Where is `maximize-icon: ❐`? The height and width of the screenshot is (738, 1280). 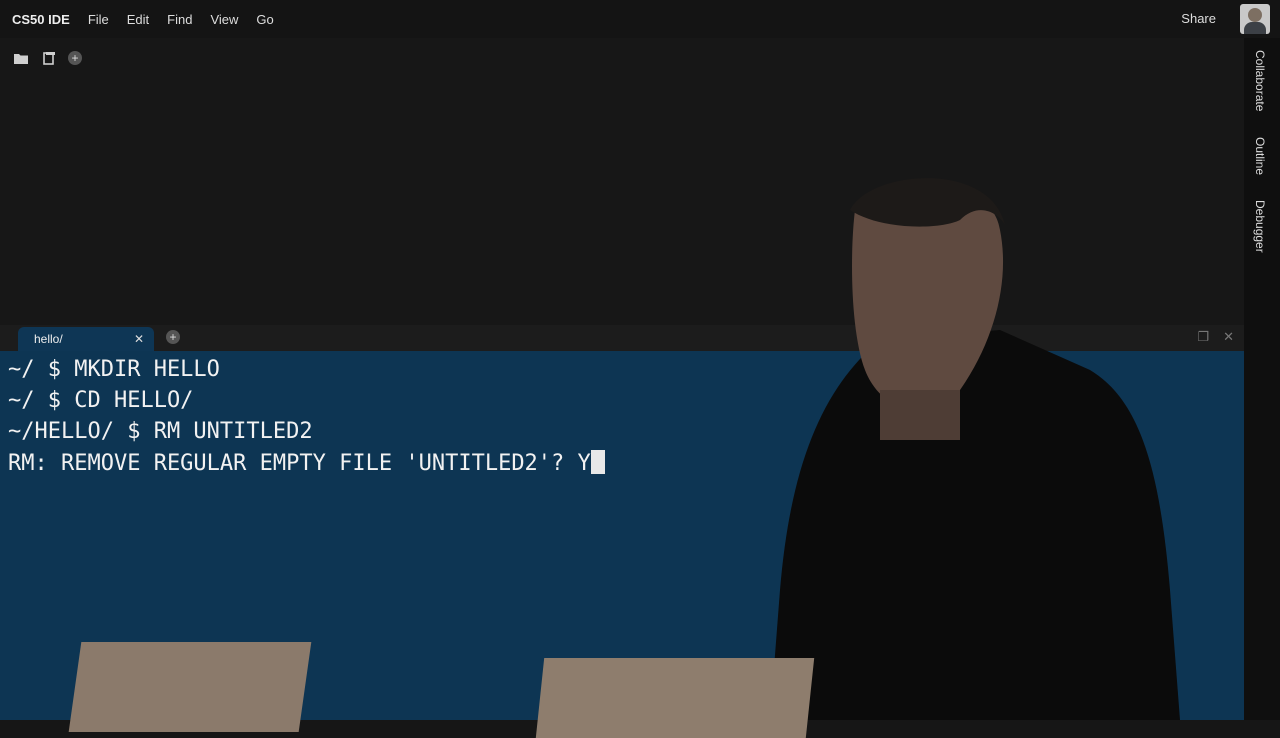 maximize-icon: ❐ is located at coordinates (1203, 337).